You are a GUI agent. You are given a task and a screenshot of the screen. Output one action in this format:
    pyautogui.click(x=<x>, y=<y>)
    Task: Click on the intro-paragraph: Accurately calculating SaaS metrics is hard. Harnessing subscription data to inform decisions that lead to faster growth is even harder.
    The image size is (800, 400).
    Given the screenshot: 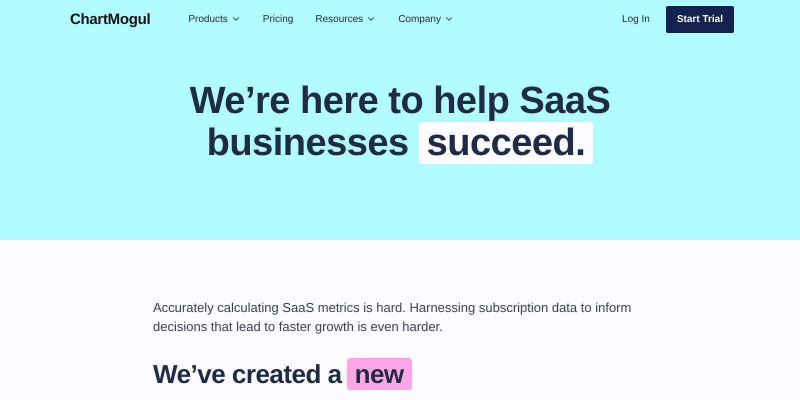 What is the action you would take?
    pyautogui.click(x=392, y=317)
    